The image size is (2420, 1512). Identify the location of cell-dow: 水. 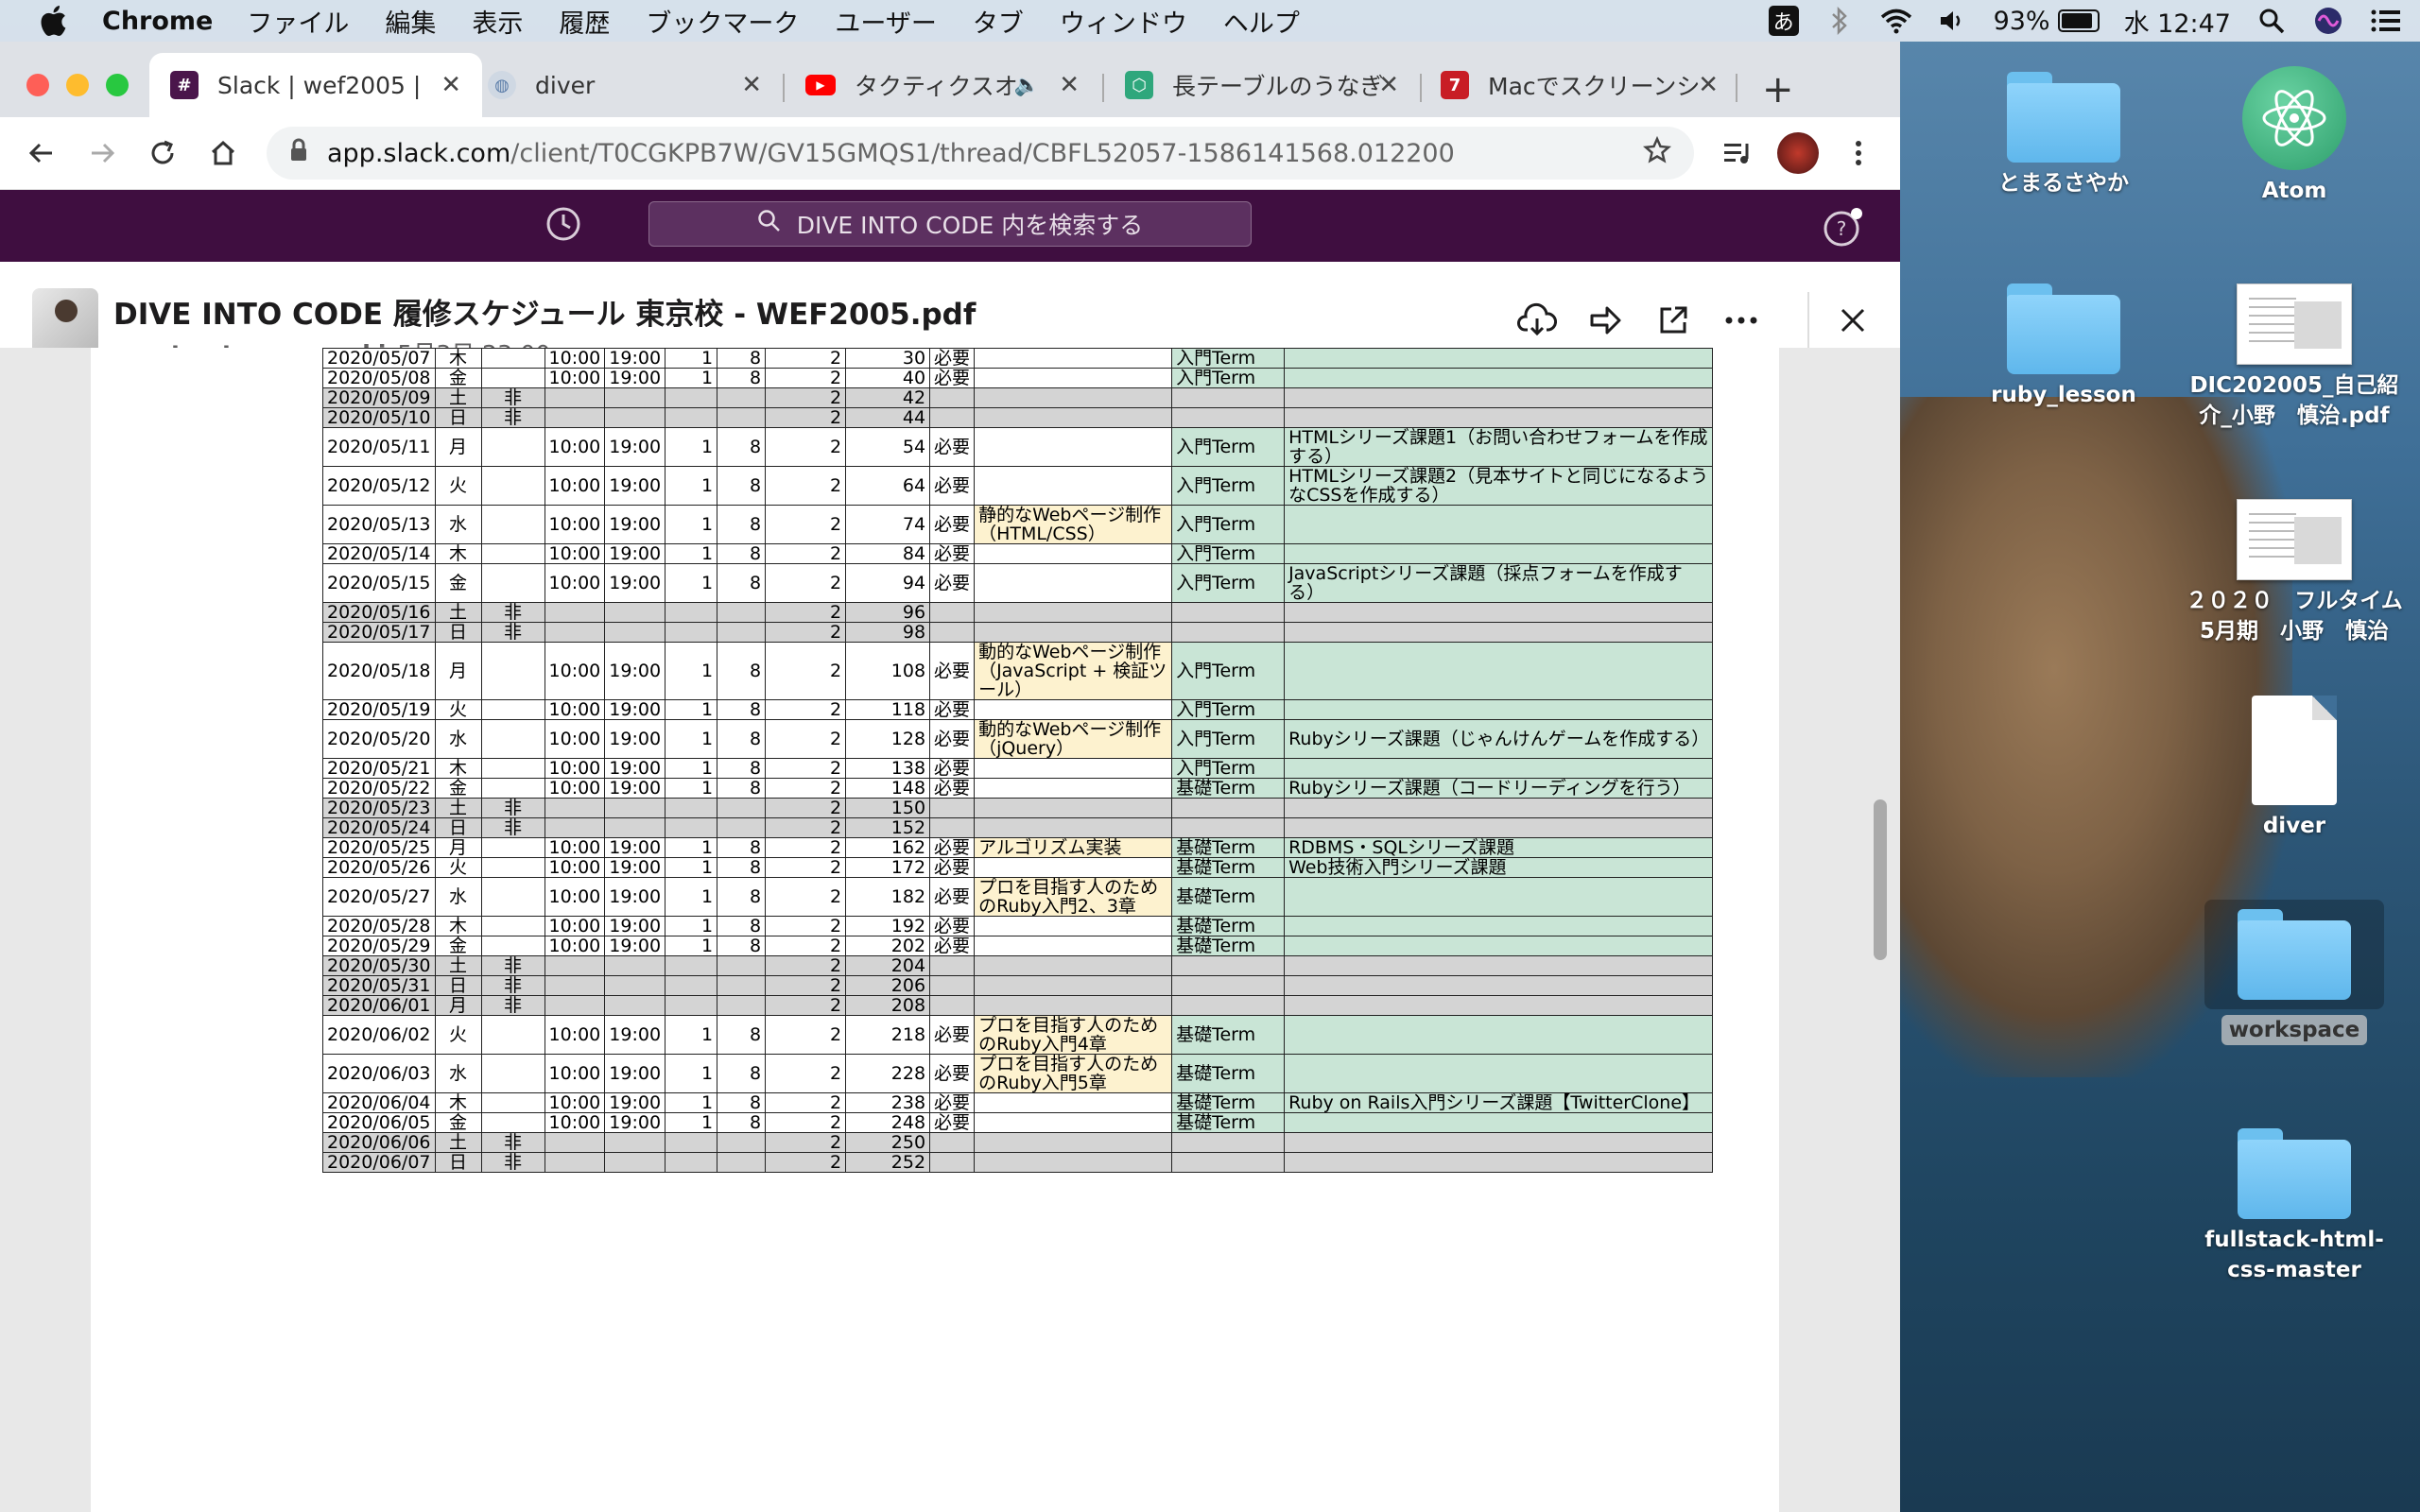
(458, 897).